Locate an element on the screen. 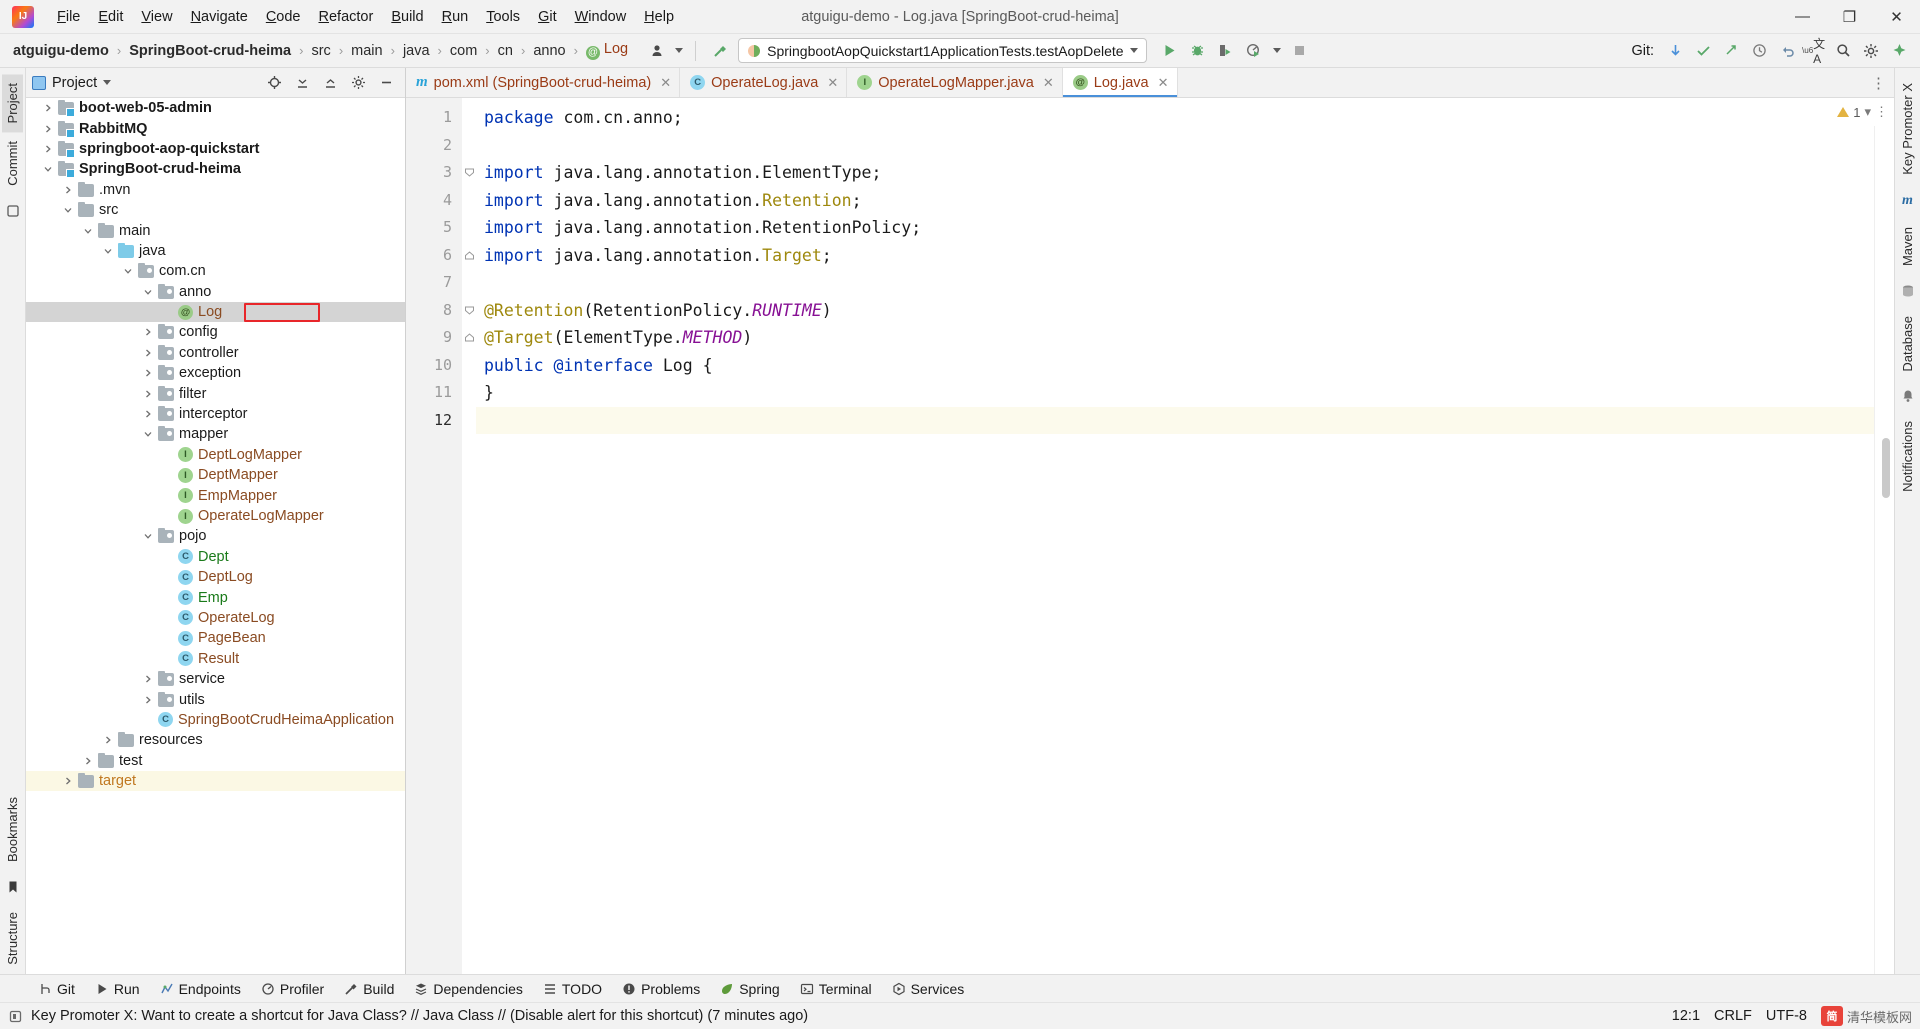  code-line: import java.lang.annotation.ElementType; is located at coordinates (1175, 173).